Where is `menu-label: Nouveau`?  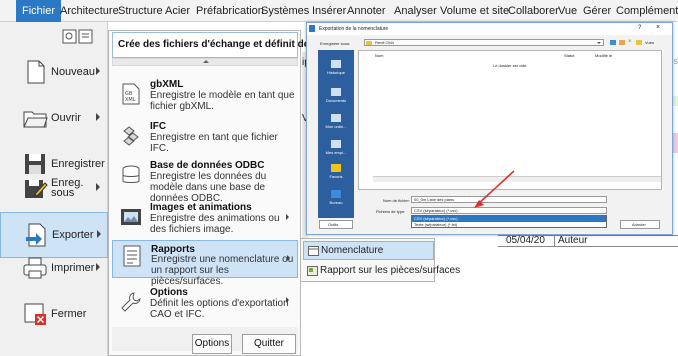 menu-label: Nouveau is located at coordinates (73, 72).